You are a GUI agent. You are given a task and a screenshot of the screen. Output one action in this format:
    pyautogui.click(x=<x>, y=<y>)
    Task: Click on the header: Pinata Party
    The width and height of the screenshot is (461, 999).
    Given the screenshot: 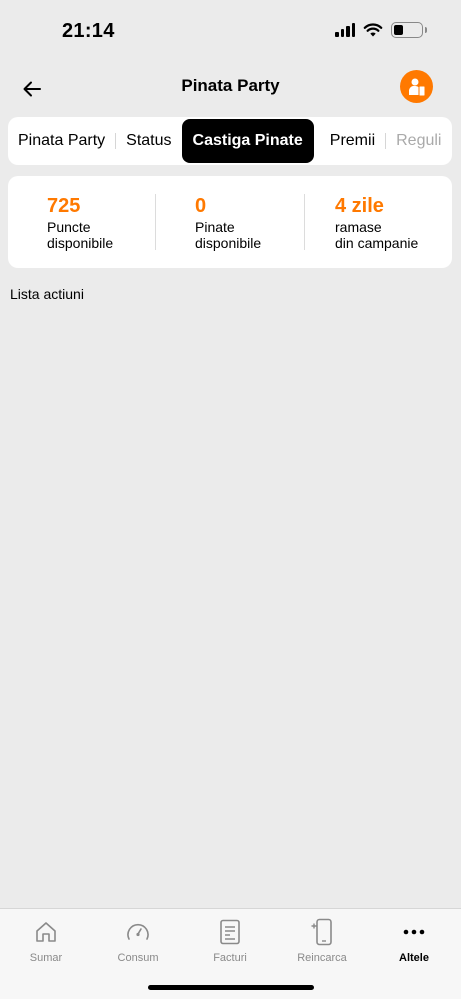 What is the action you would take?
    pyautogui.click(x=230, y=88)
    